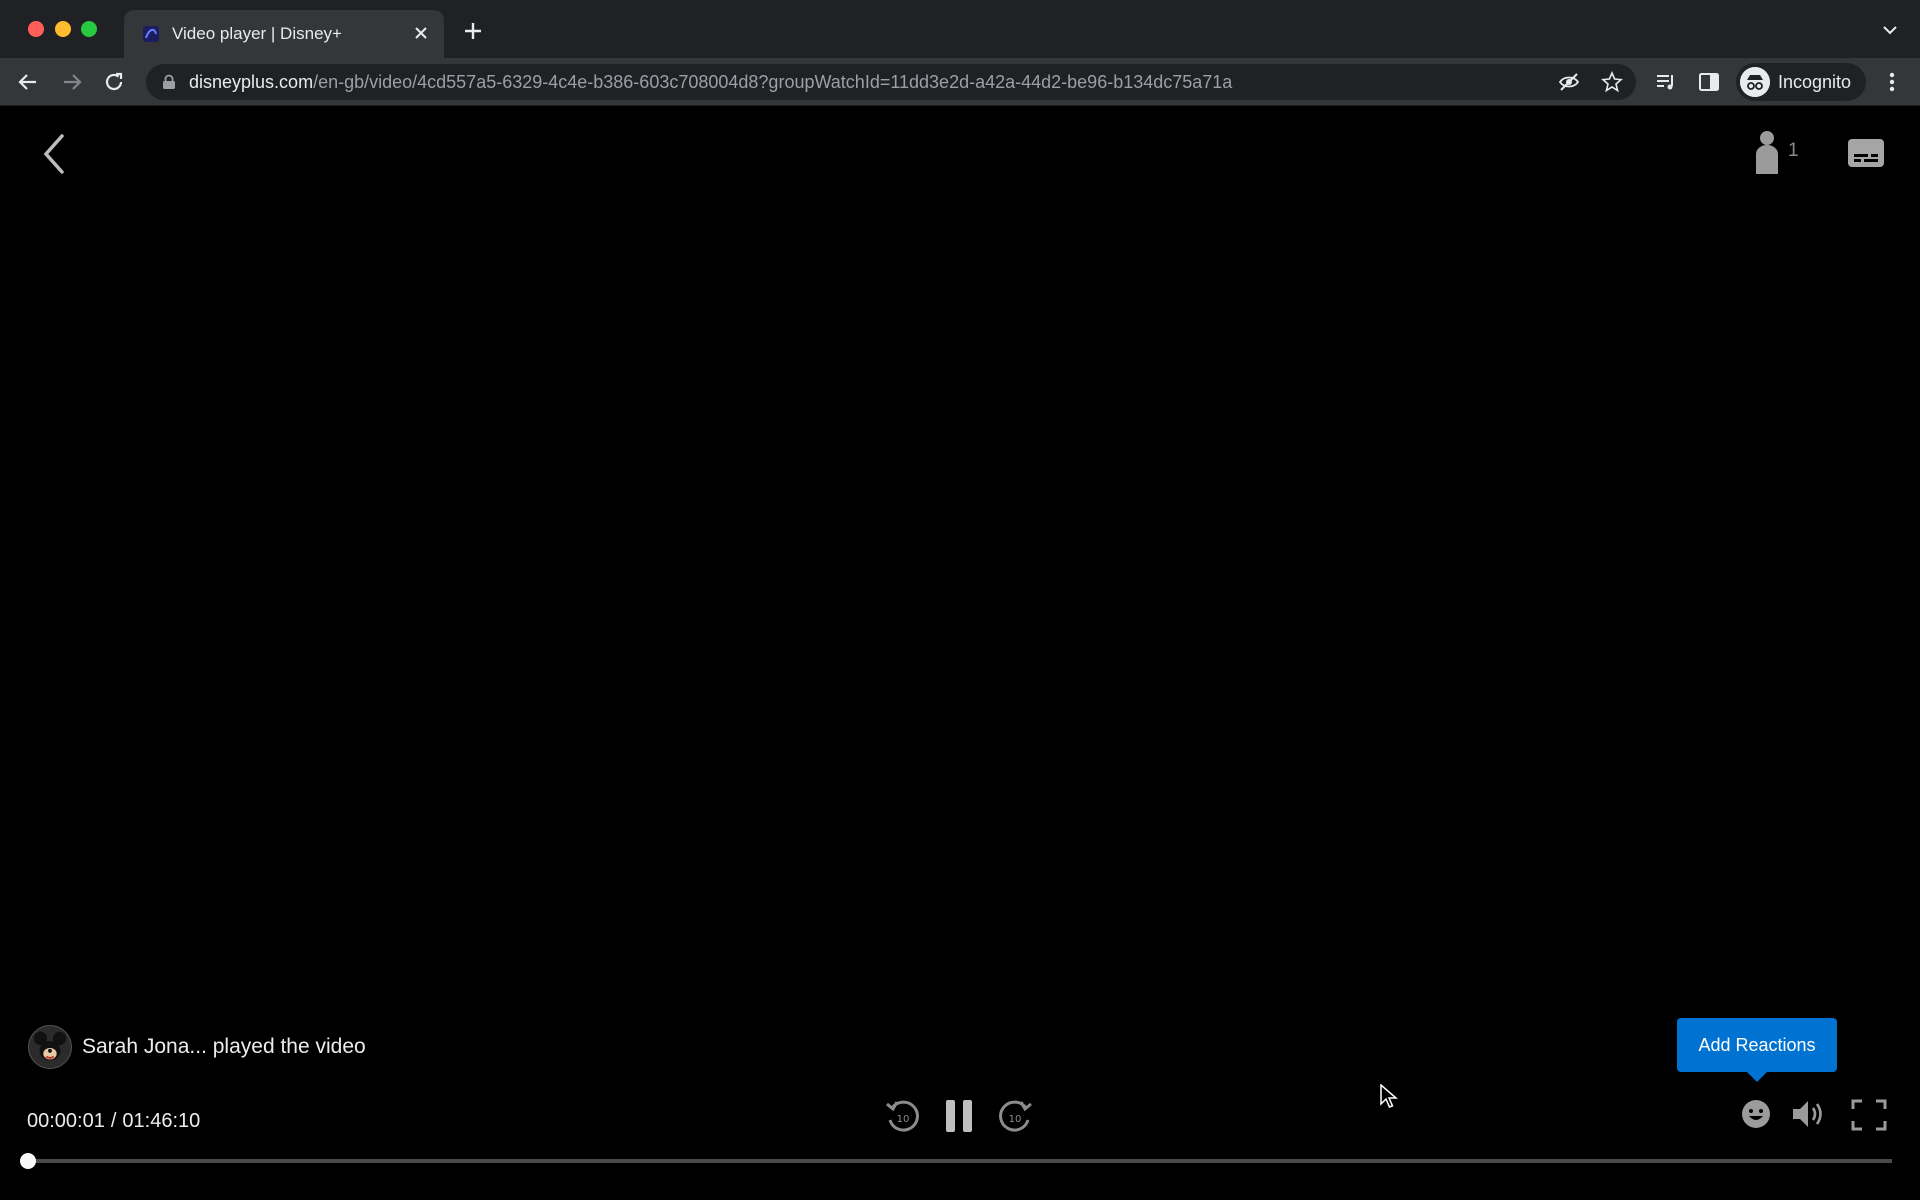 The image size is (1920, 1200). Describe the element at coordinates (960, 29) in the screenshot. I see `browser-tab-bar: Video player | Disney+` at that location.